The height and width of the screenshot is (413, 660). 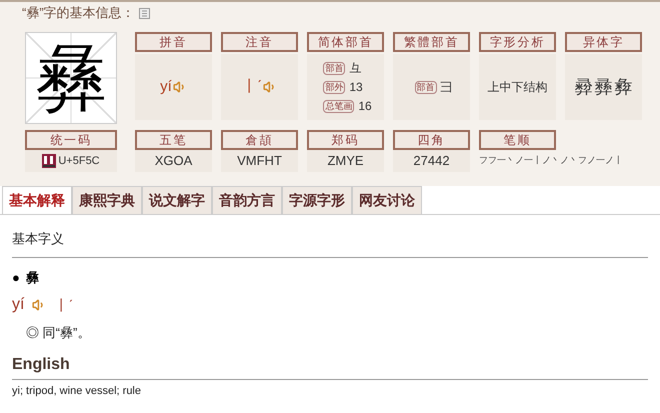 What do you see at coordinates (356, 87) in the screenshot?
I see `radical-value: 13` at bounding box center [356, 87].